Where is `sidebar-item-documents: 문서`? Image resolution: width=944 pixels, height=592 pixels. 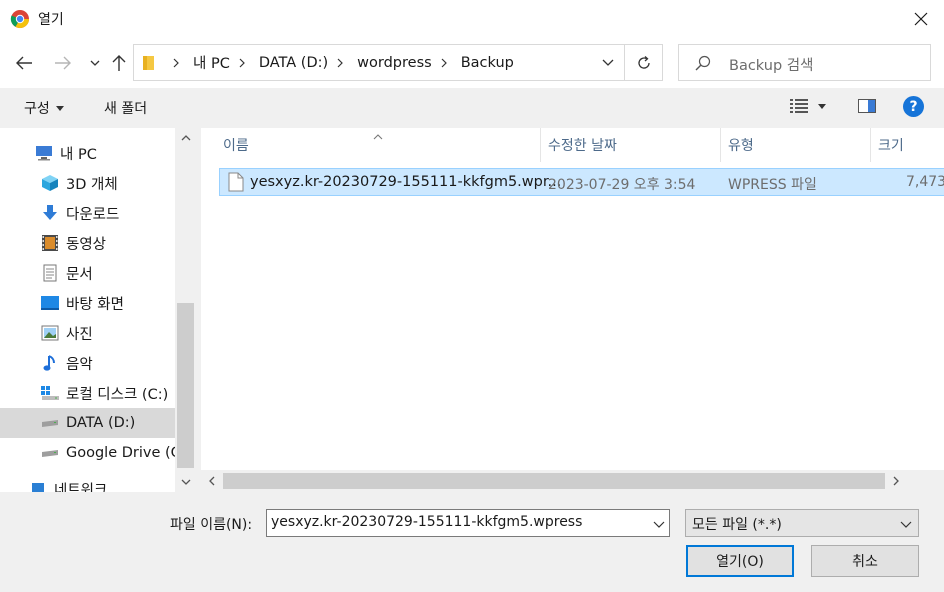 sidebar-item-documents: 문서 is located at coordinates (87, 273).